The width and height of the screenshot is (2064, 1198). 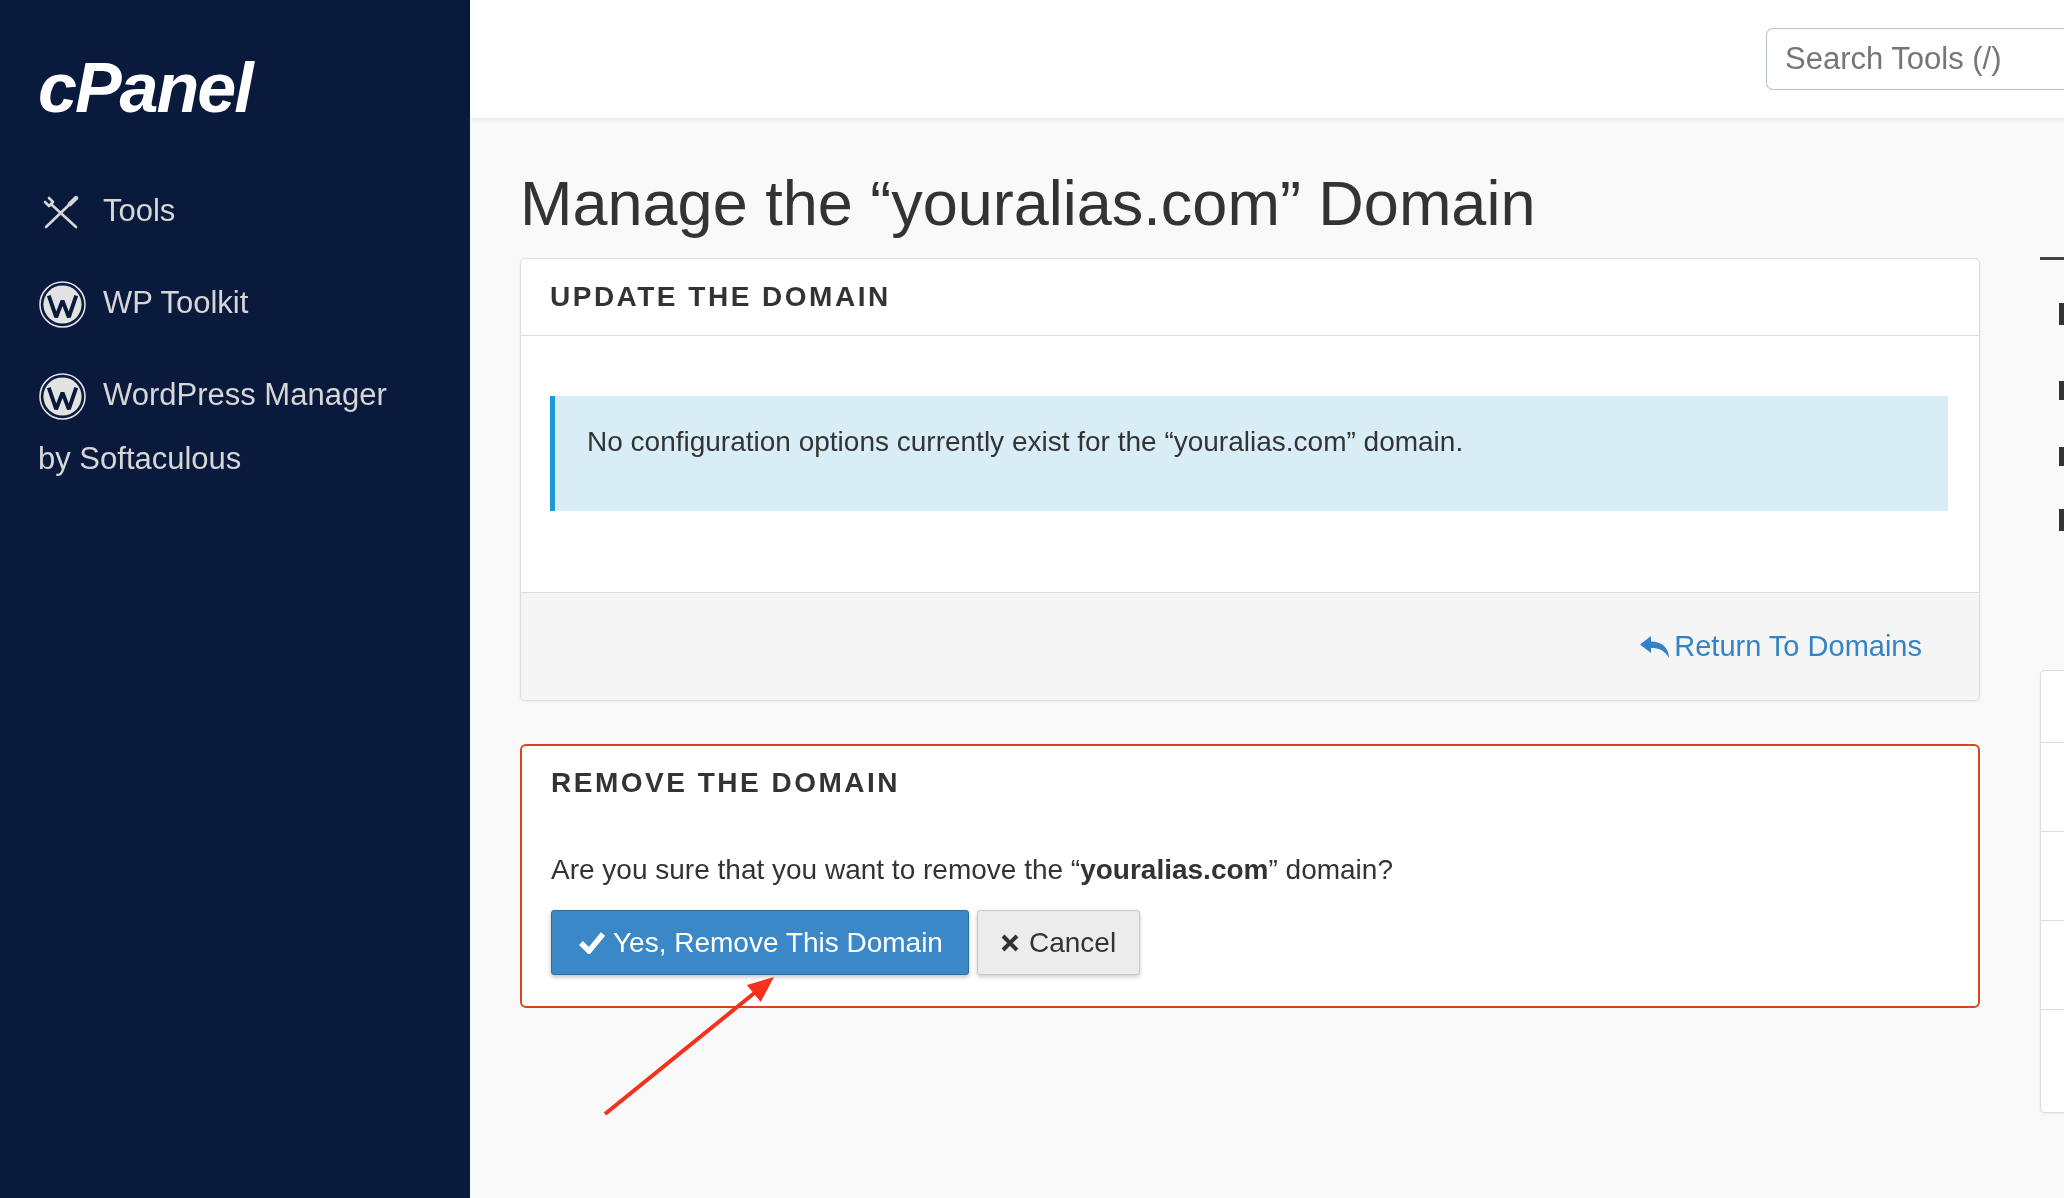 I want to click on panel-title: REMOVE THE DOMAIN, so click(x=725, y=783).